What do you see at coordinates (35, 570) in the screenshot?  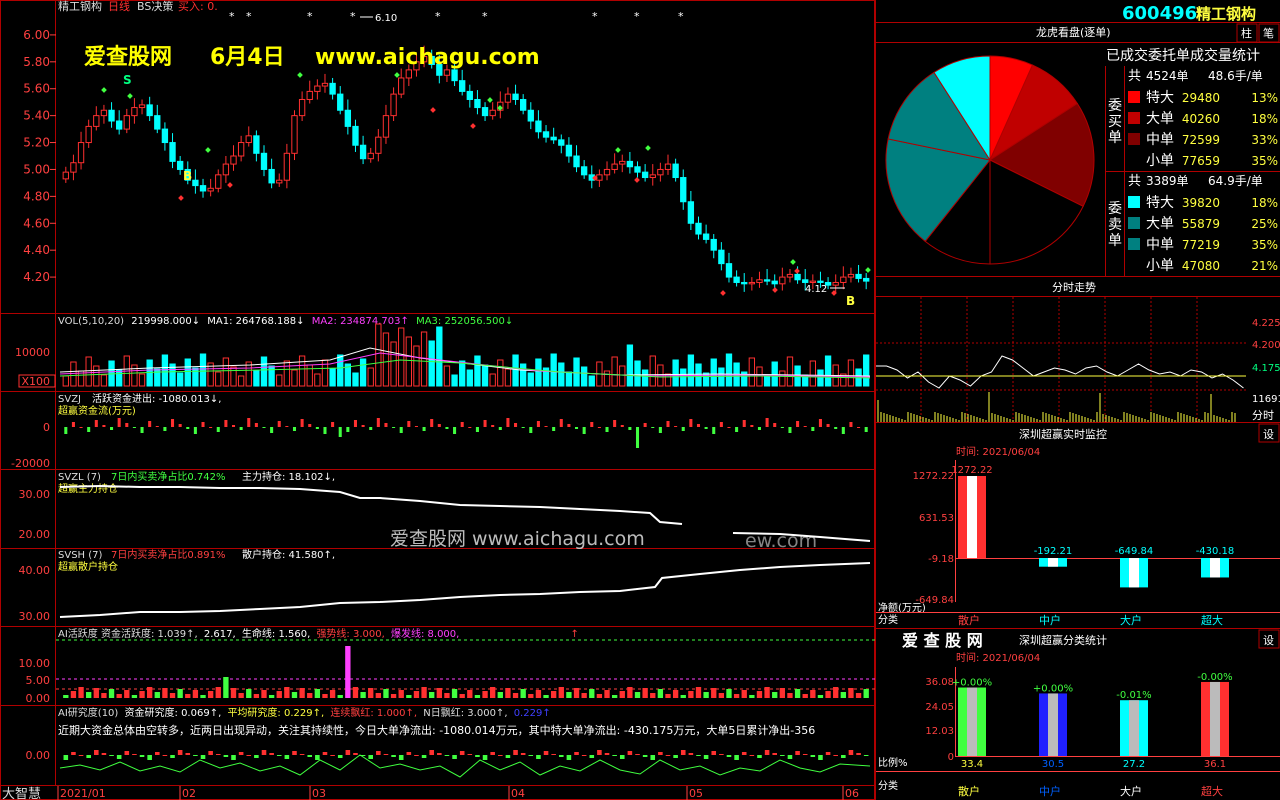 I see `svsh-tick: 40.00` at bounding box center [35, 570].